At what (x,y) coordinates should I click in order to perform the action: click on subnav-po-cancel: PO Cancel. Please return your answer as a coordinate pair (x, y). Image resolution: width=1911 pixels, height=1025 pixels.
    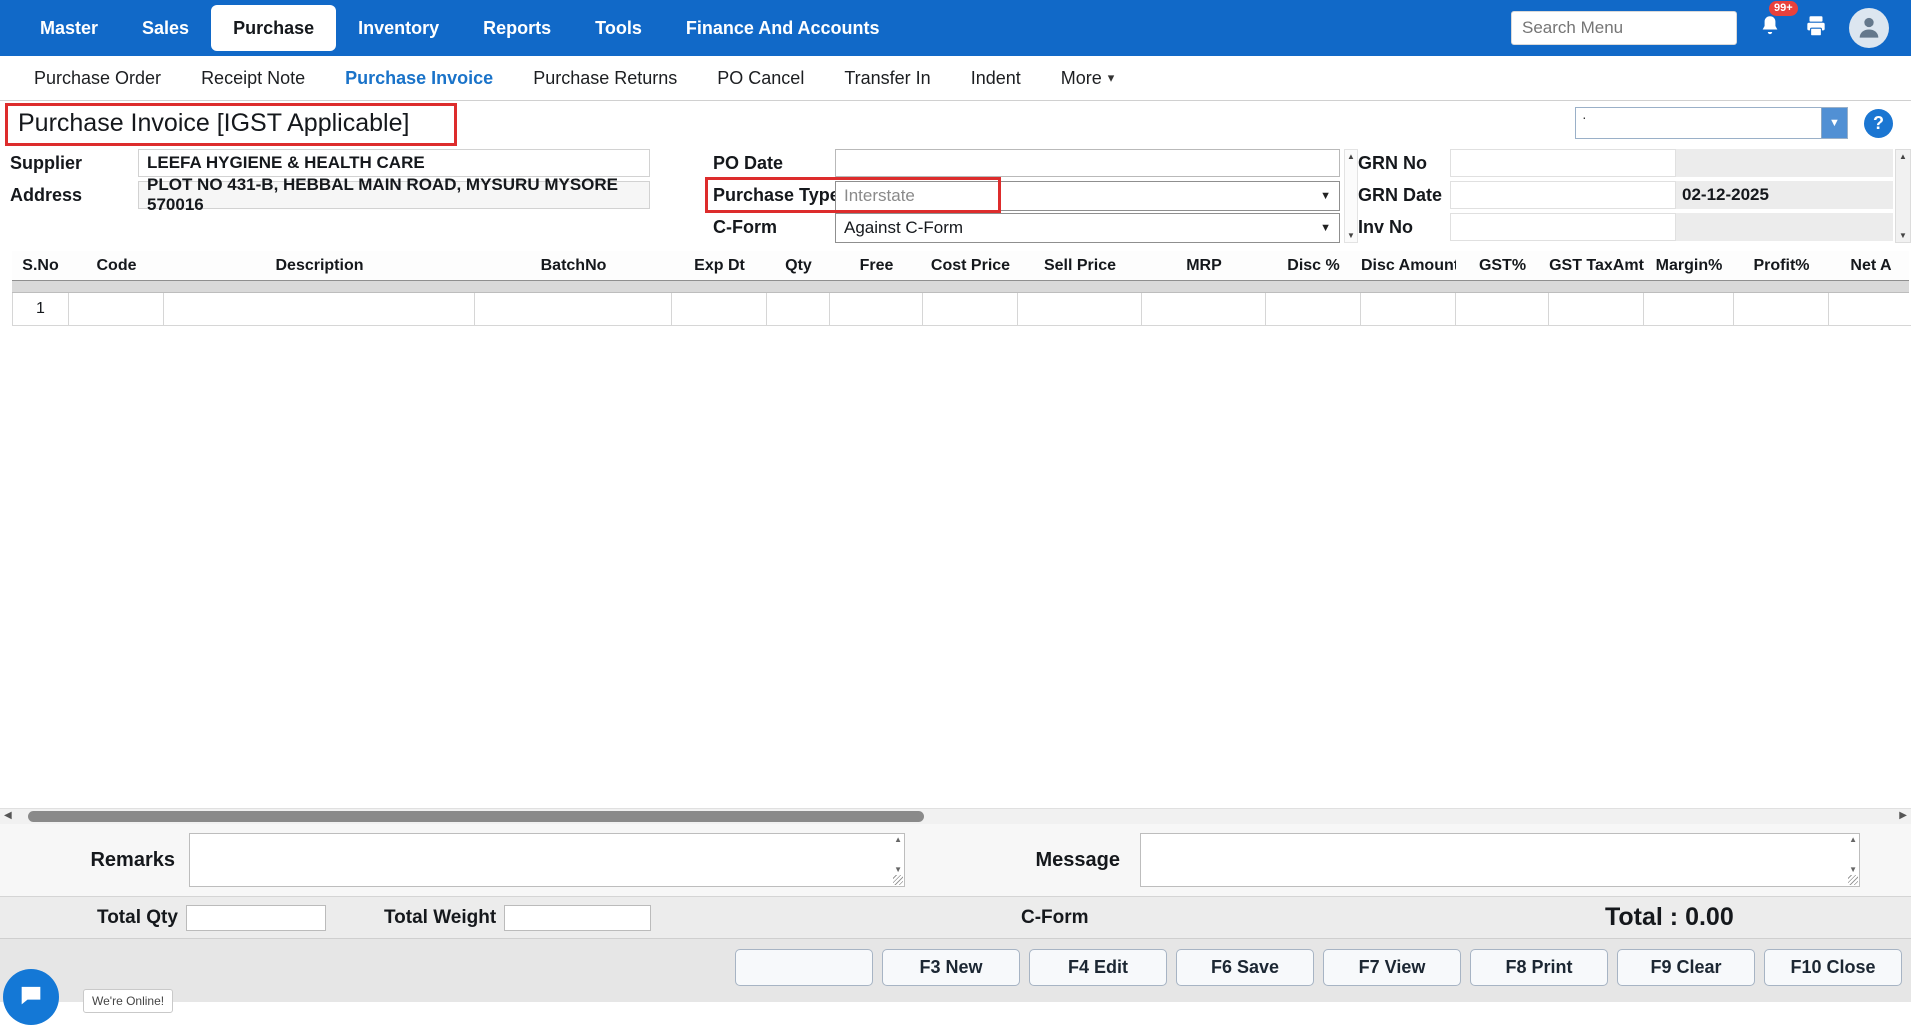
    Looking at the image, I should click on (760, 78).